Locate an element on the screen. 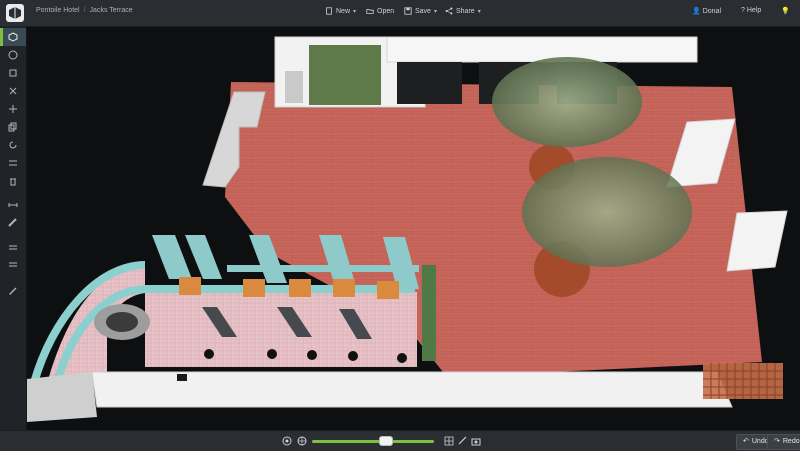 This screenshot has height=451, width=800. breadcrumb: Pontoile Hotel / Jacks Terrace is located at coordinates (84, 10).